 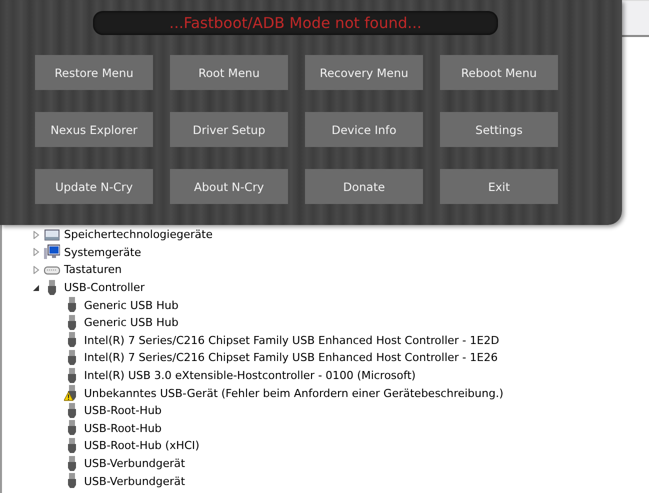 What do you see at coordinates (294, 393) in the screenshot?
I see `tree-item: Unbekanntes USB-Gerät (Fehler beim Anfordern einer Gerätebeschreibung.)` at bounding box center [294, 393].